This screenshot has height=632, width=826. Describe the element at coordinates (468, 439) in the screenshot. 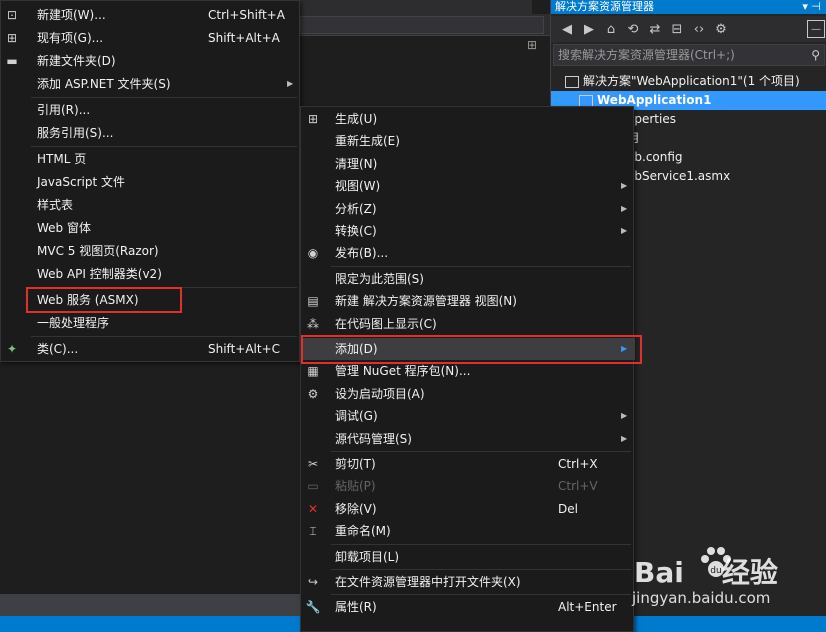

I see `menu-item: 源代码管理(S) ▶` at that location.